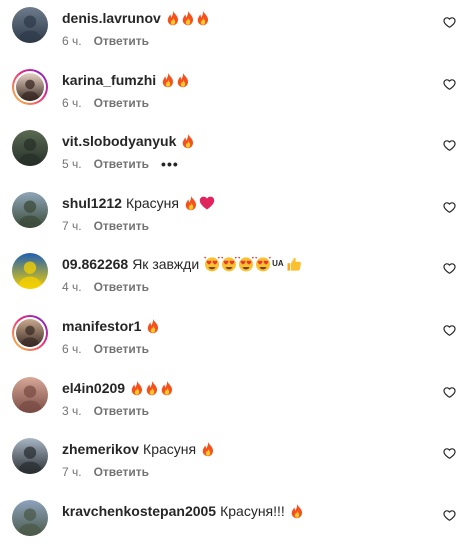  I want to click on comment-username: vit.slobodyanyuk, so click(119, 141).